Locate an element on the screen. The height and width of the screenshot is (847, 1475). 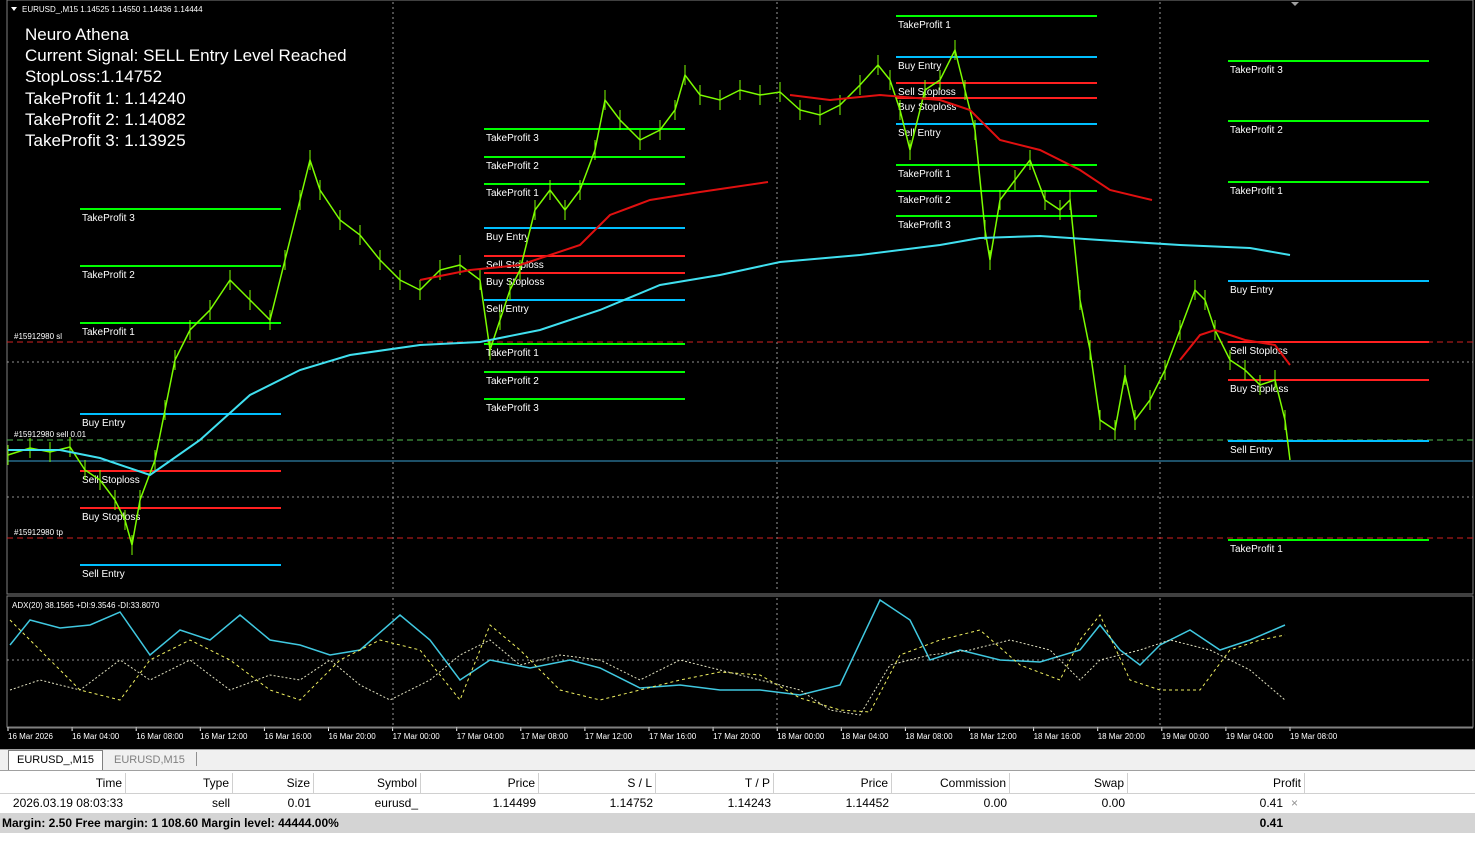
cell-swap: 0.00 is located at coordinates (1113, 803).